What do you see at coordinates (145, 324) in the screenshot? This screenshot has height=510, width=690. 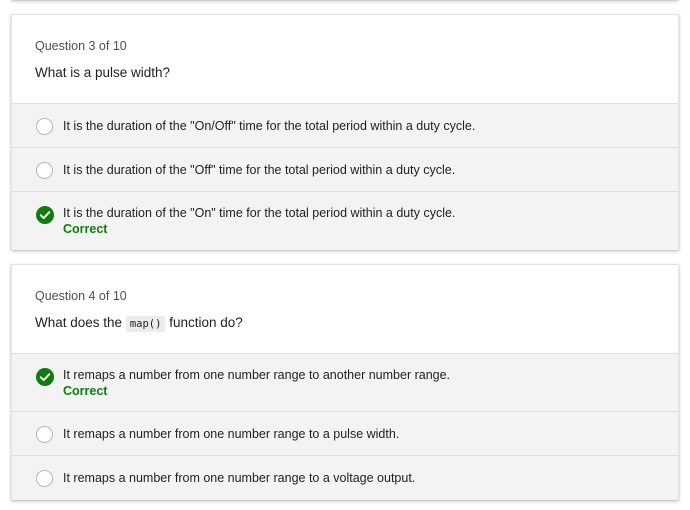 I see `code-snippet: map()` at bounding box center [145, 324].